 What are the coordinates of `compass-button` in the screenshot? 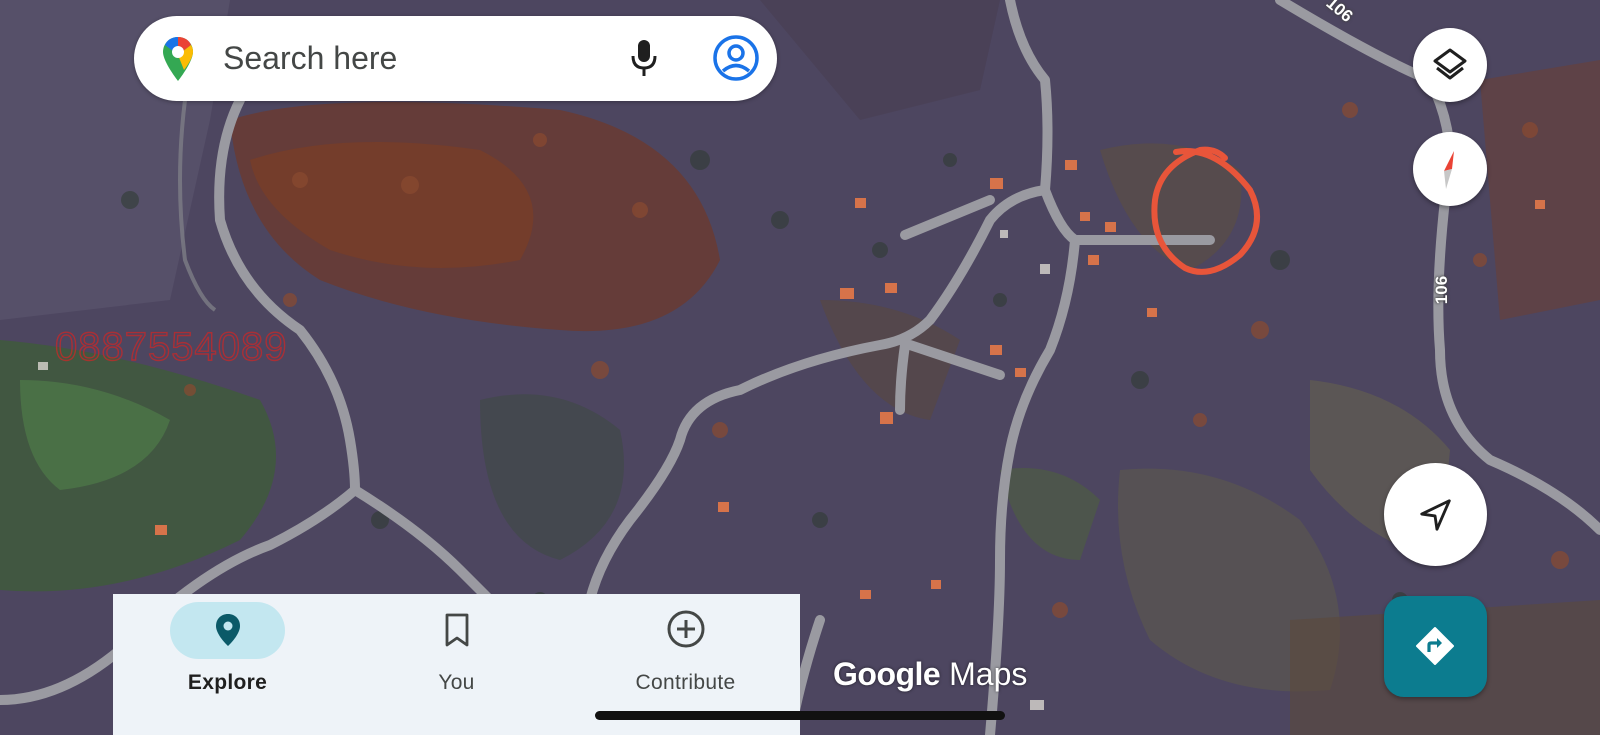 It's located at (1450, 169).